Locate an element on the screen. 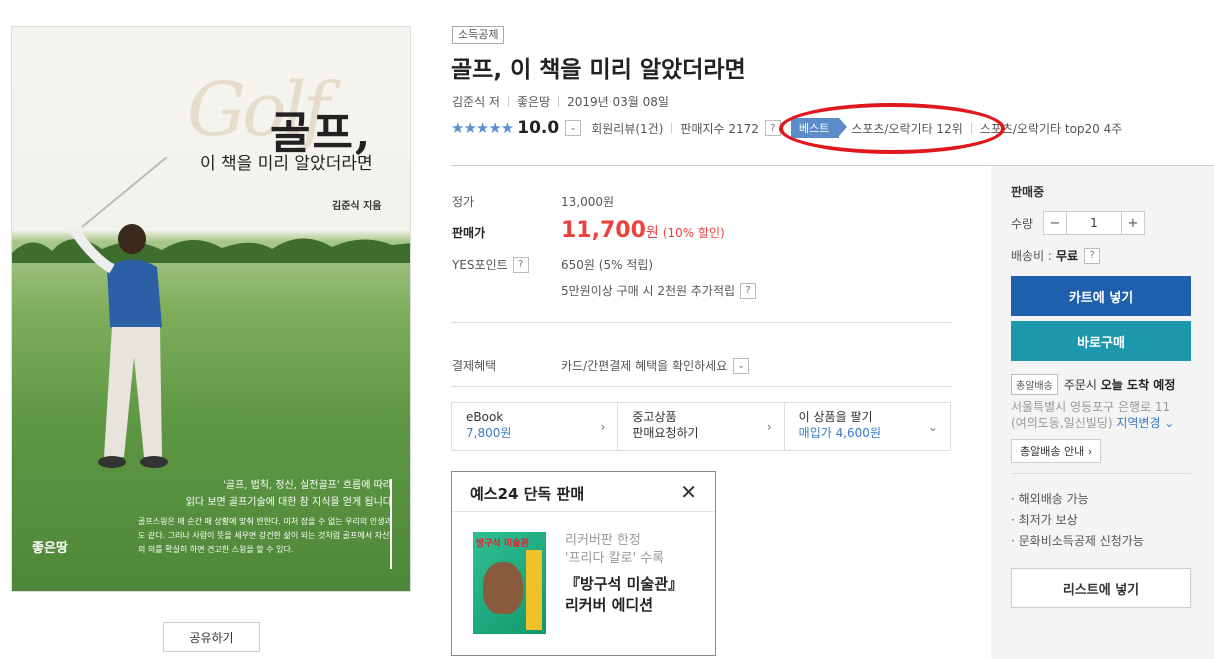  sale-status: 판매중 is located at coordinates (1028, 192).